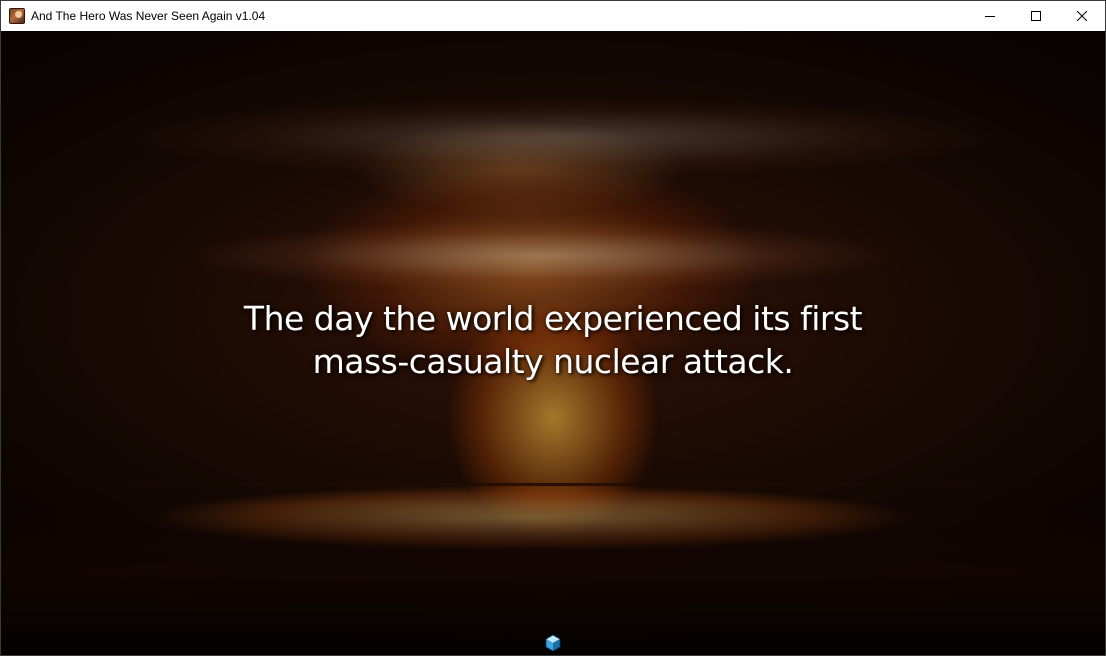 The image size is (1106, 656). What do you see at coordinates (553, 361) in the screenshot?
I see `caption-line-2: mass-casualty nuclear attack.` at bounding box center [553, 361].